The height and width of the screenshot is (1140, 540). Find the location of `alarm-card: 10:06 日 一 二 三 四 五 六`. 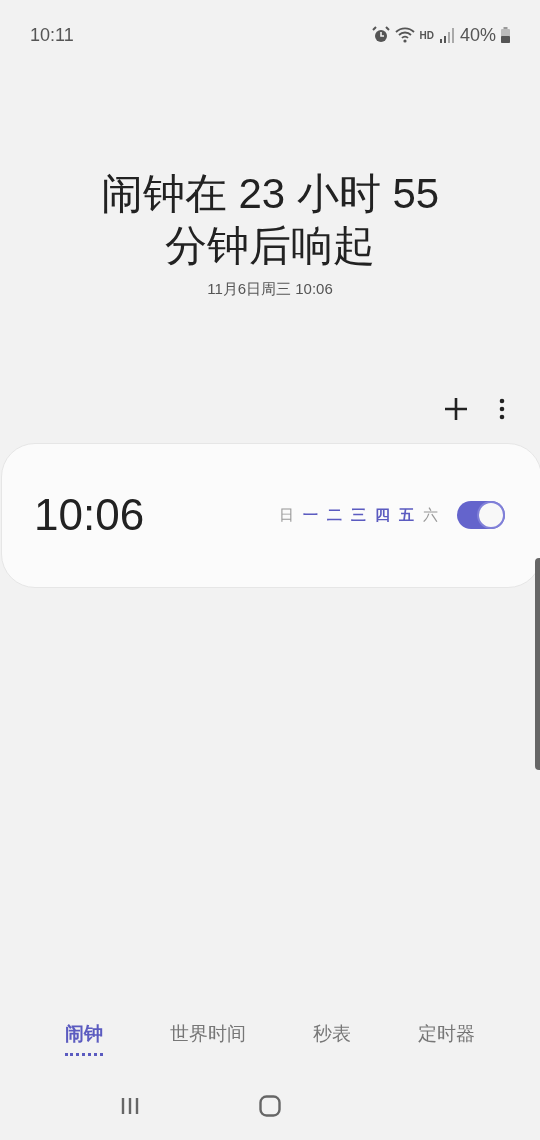

alarm-card: 10:06 日 一 二 三 四 五 六 is located at coordinates (270, 515).